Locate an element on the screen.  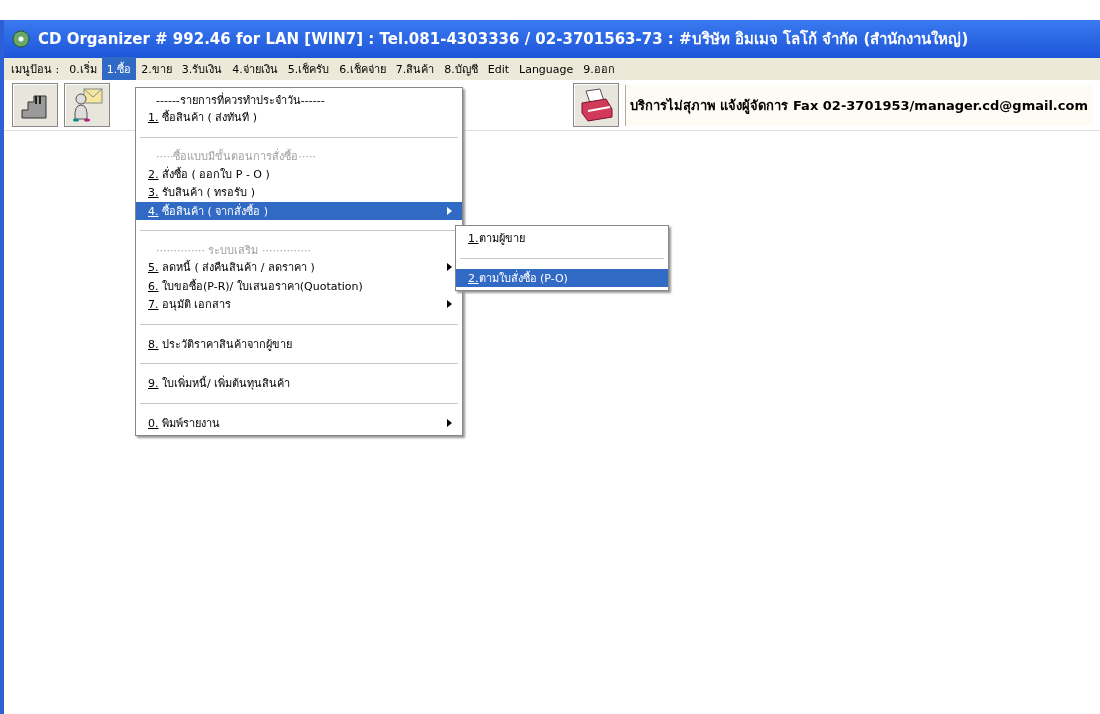
menu-bar-item: 5.เช็ครับ is located at coordinates (308, 69).